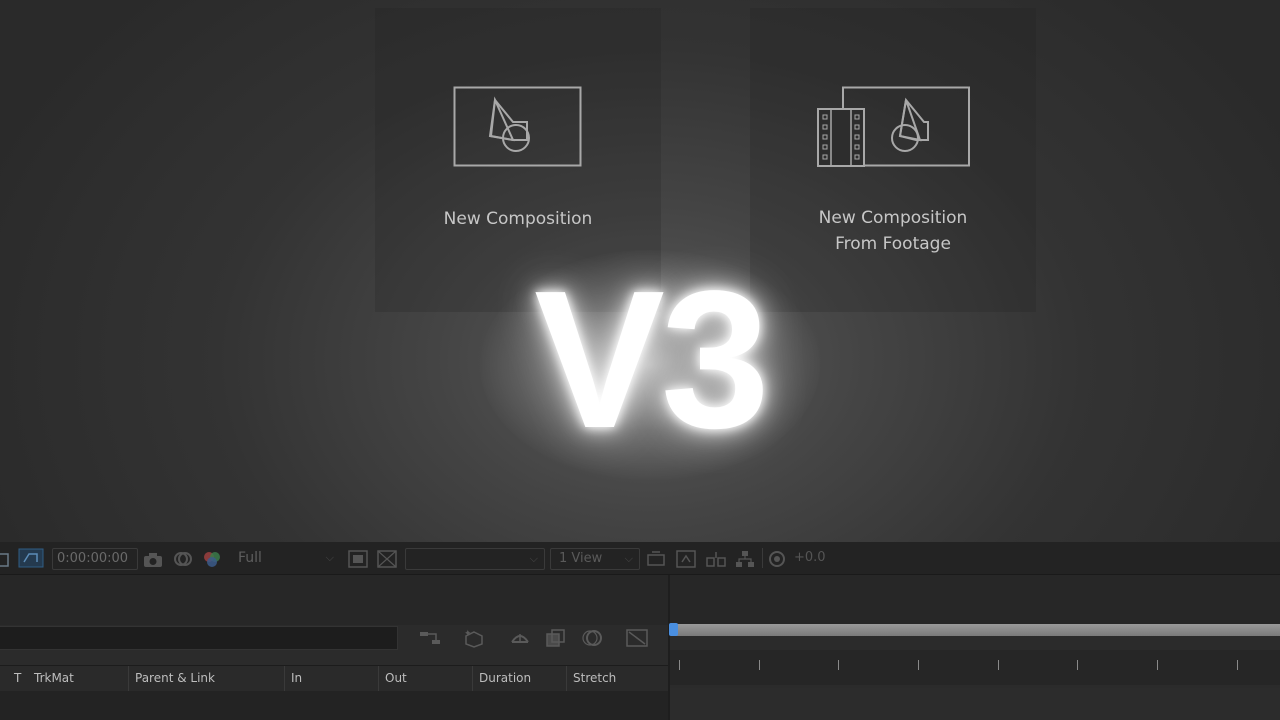 Image resolution: width=1280 pixels, height=720 pixels. What do you see at coordinates (762, 558) in the screenshot?
I see `toolbar-separator` at bounding box center [762, 558].